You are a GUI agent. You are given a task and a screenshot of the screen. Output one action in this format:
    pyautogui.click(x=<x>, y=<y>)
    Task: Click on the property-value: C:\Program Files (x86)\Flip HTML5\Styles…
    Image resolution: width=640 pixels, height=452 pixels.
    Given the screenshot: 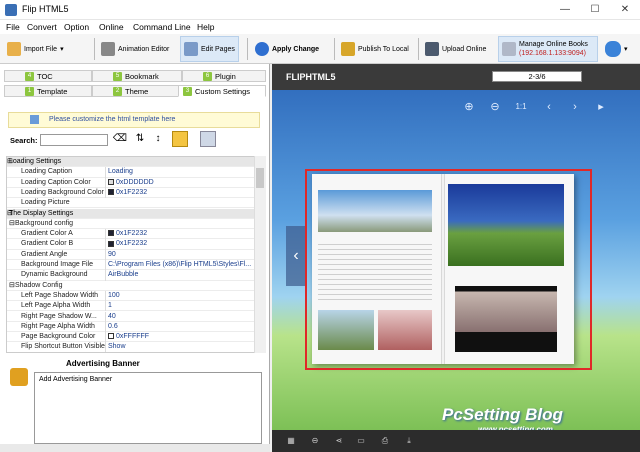 What is the action you would take?
    pyautogui.click(x=180, y=265)
    